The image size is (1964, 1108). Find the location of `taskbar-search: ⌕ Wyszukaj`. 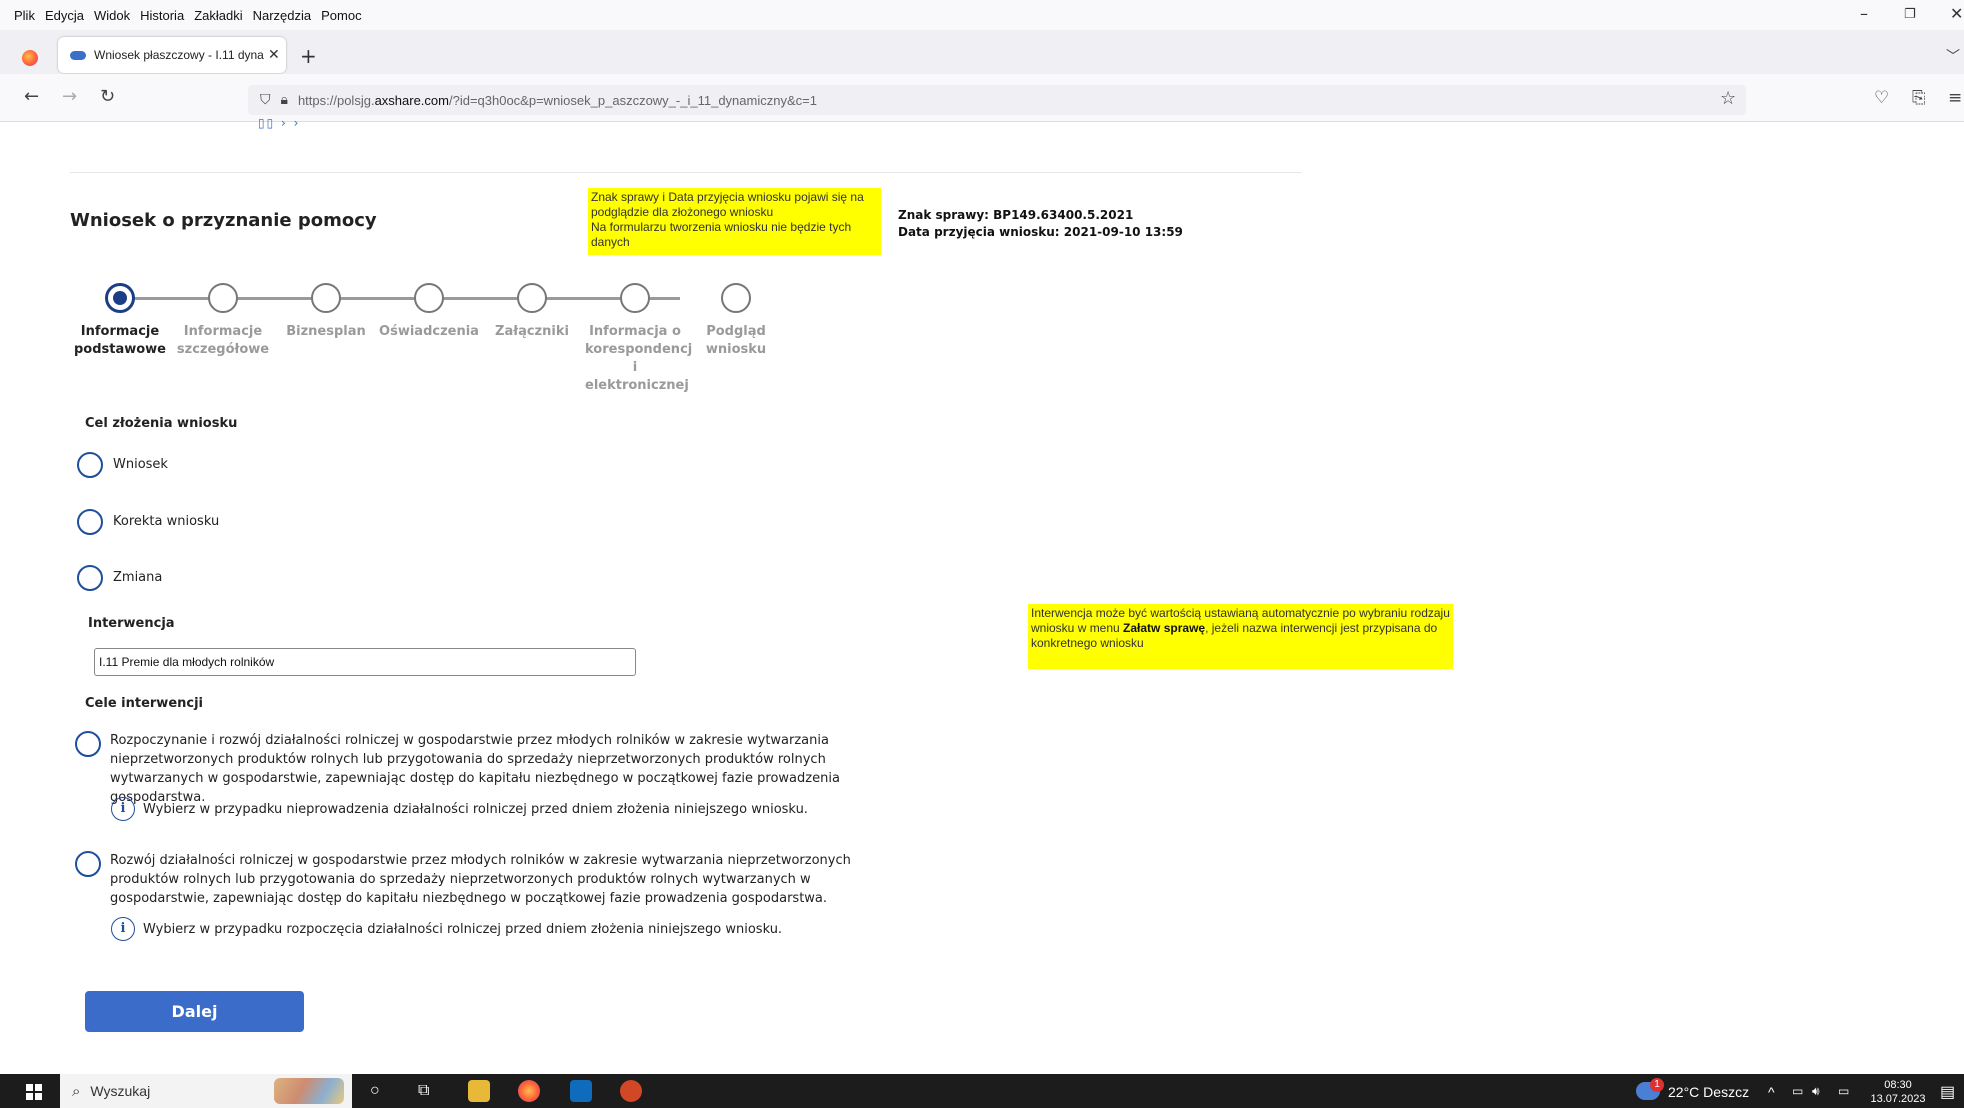

taskbar-search: ⌕ Wyszukaj is located at coordinates (206, 1091).